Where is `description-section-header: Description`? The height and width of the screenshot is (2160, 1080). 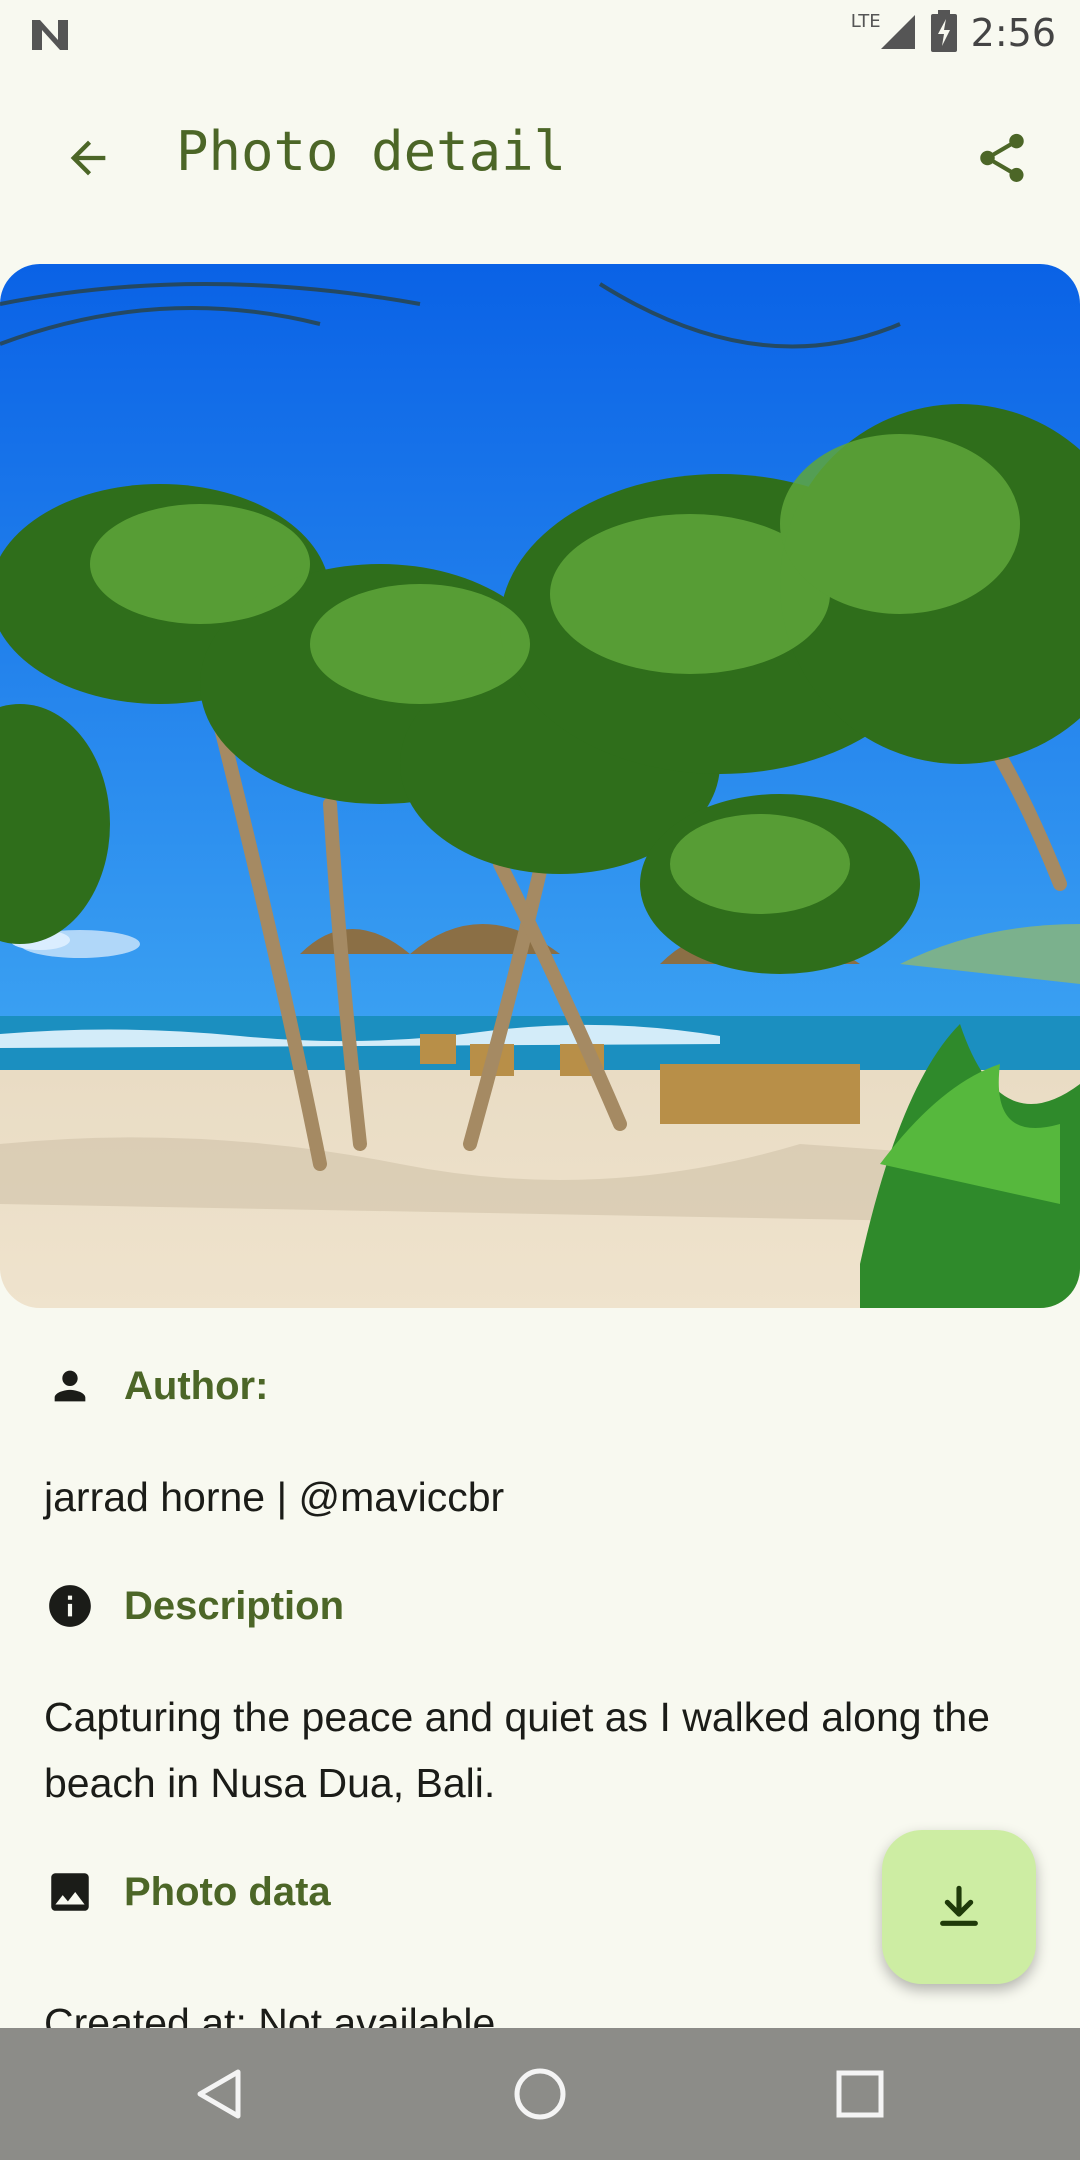
description-section-header: Description is located at coordinates (194, 1606).